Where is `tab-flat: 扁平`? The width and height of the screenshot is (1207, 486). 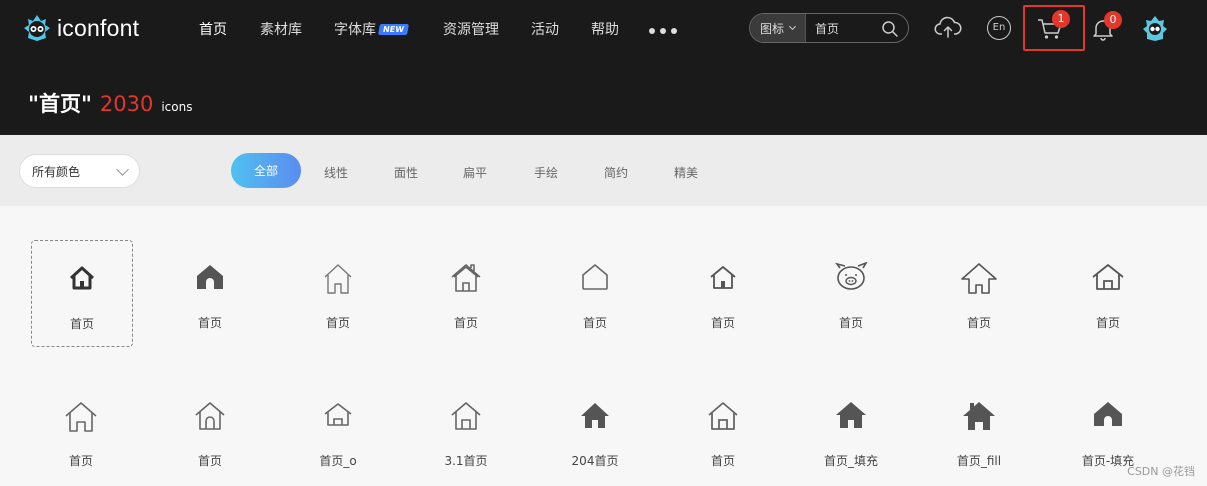 tab-flat: 扁平 is located at coordinates (475, 172).